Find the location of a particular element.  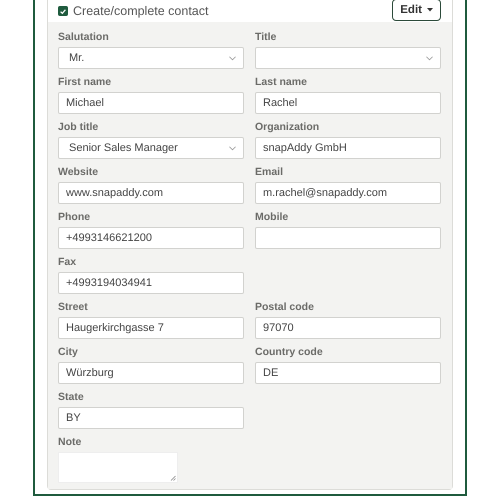

note-field is located at coordinates (118, 467).